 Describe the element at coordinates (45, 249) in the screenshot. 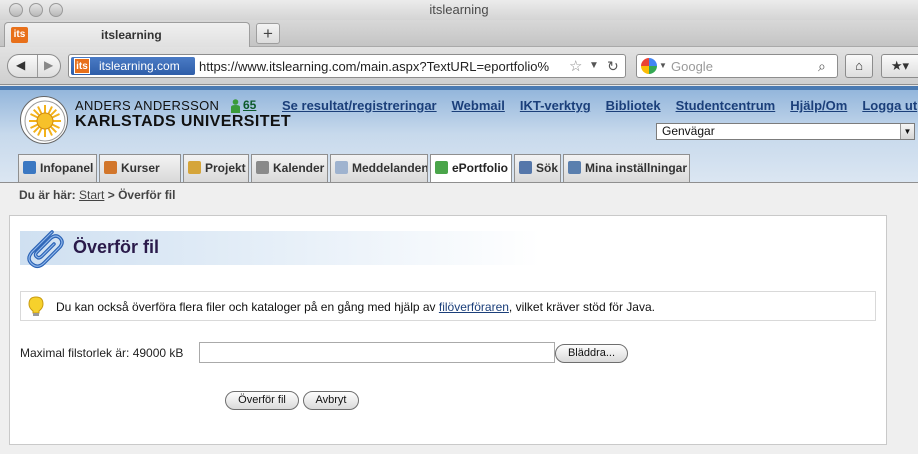

I see `paperclip-icon` at that location.